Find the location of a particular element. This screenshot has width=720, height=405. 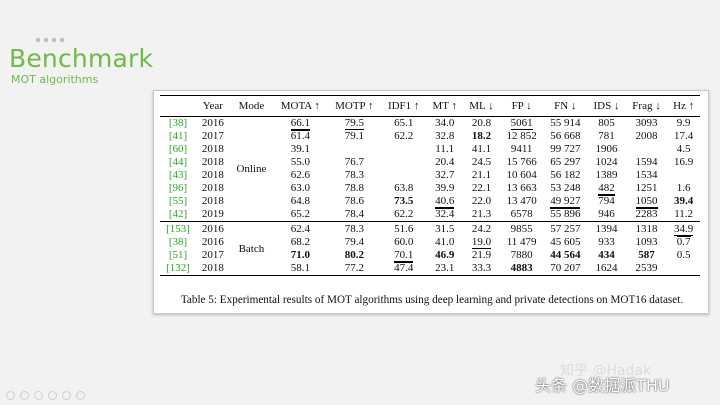

table-cell: 2016 is located at coordinates (213, 242).